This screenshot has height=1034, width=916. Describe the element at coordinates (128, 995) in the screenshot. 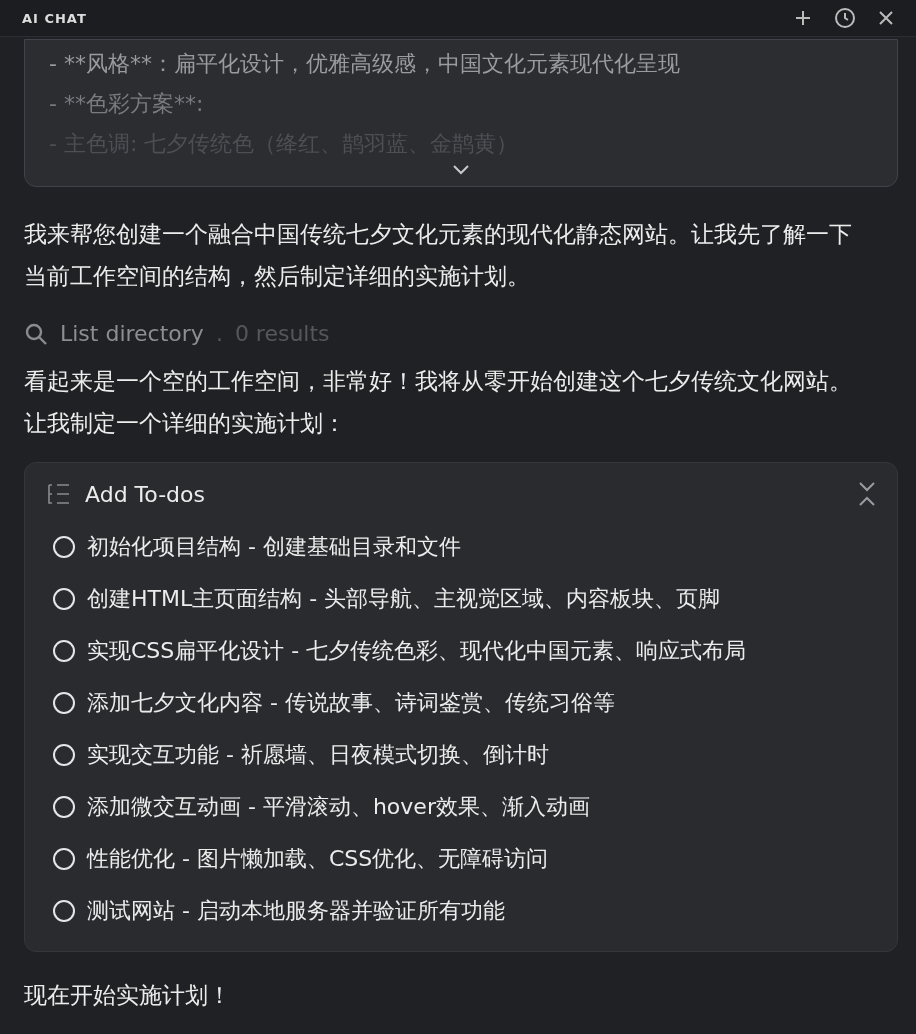

I see `message-text: 现在开始实施计划！` at that location.